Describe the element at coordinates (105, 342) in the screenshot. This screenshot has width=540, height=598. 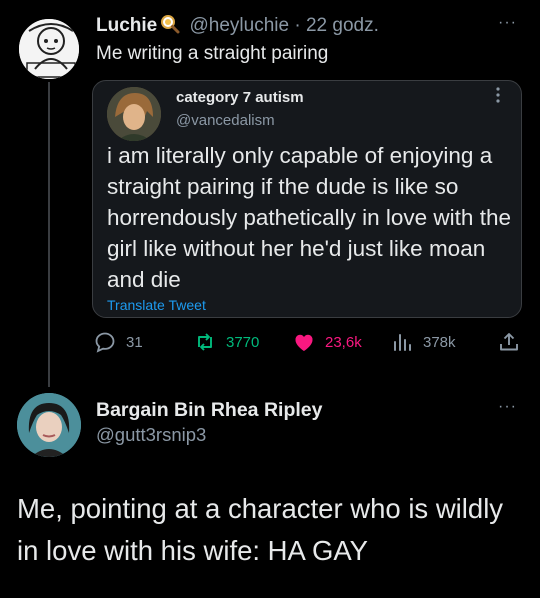
I see `reply-icon` at that location.